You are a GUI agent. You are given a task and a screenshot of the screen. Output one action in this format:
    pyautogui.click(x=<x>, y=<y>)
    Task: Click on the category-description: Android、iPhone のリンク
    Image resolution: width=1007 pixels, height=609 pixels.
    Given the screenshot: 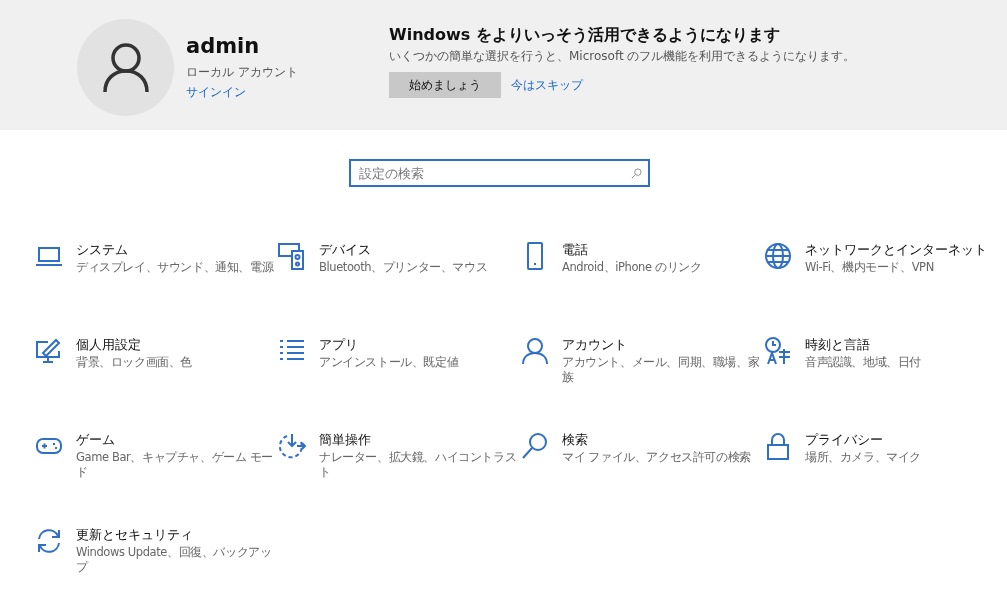 What is the action you would take?
    pyautogui.click(x=632, y=267)
    